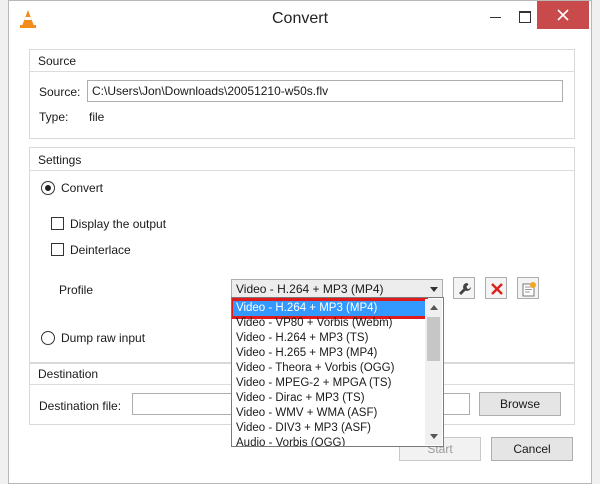 The height and width of the screenshot is (484, 600). What do you see at coordinates (329, 383) in the screenshot?
I see `profile-option: Video - MPEG-2 + MPGA (TS)` at bounding box center [329, 383].